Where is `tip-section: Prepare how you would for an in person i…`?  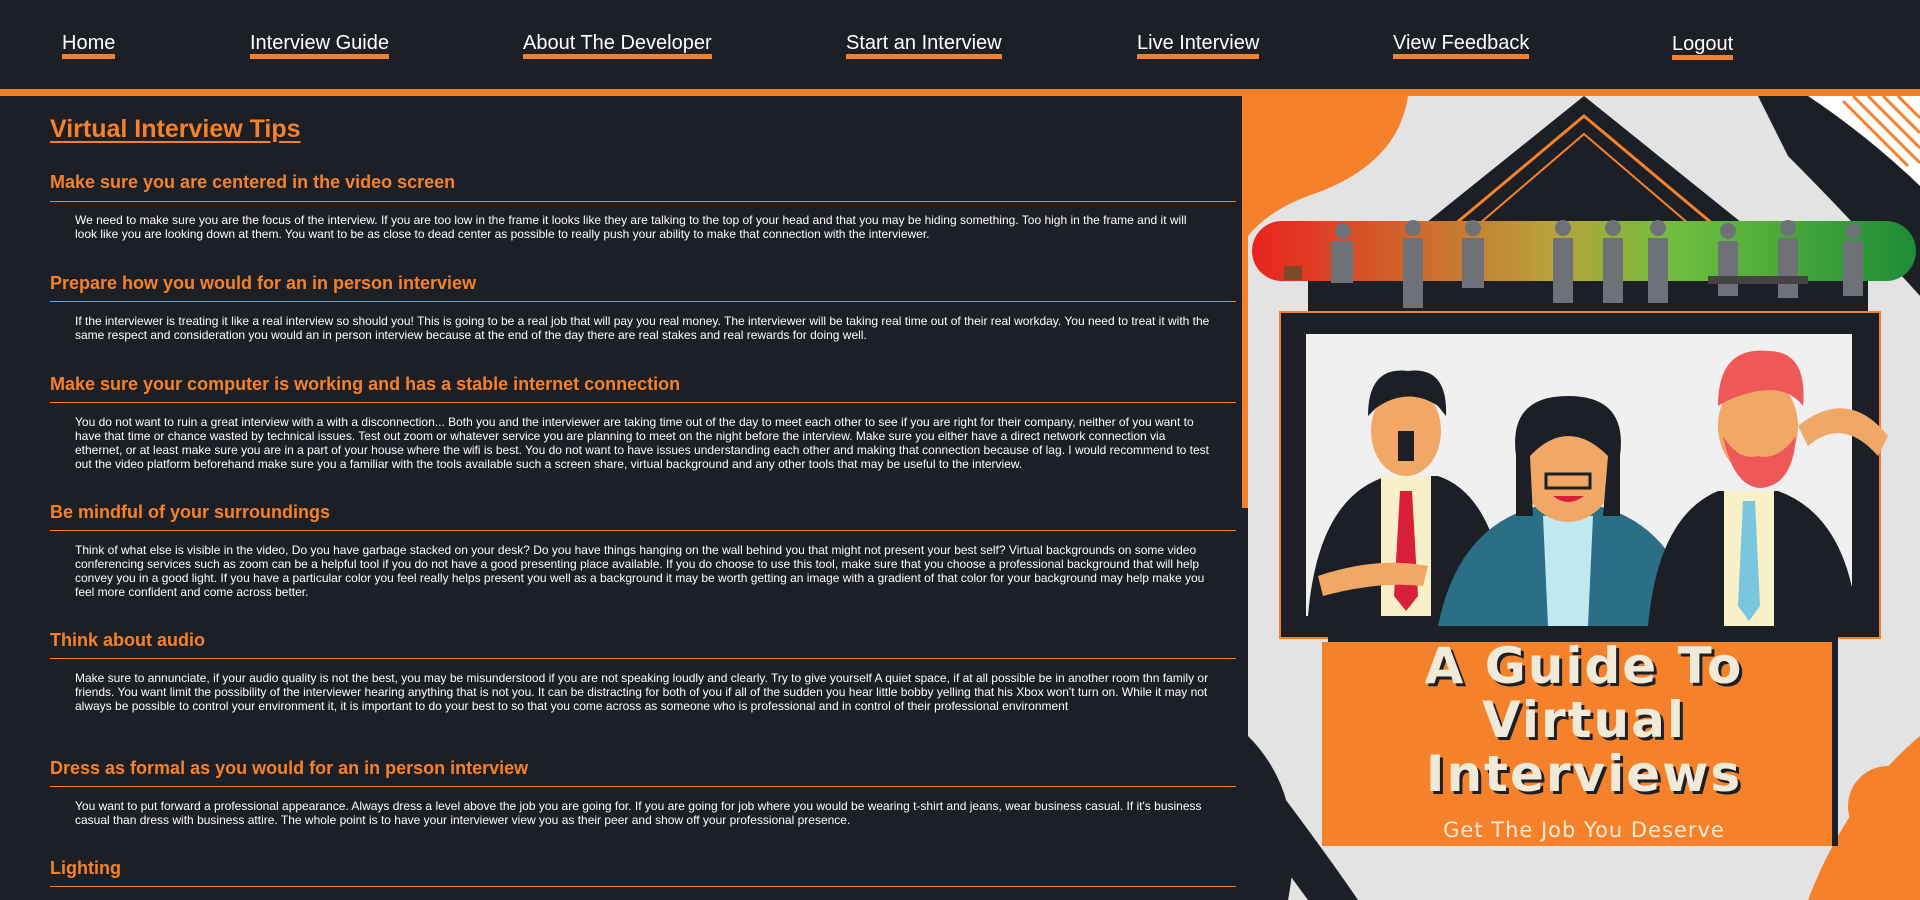 tip-section: Prepare how you would for an in person i… is located at coordinates (643, 307).